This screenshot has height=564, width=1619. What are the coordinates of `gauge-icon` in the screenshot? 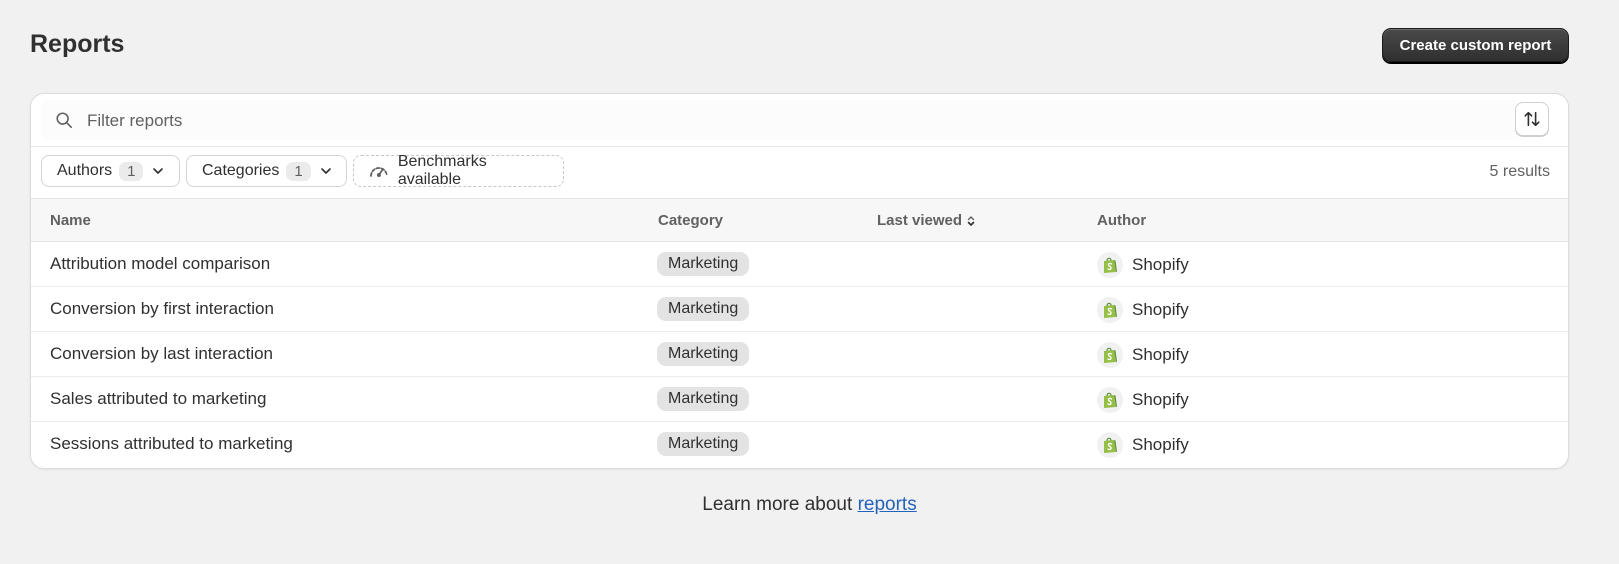 It's located at (379, 172).